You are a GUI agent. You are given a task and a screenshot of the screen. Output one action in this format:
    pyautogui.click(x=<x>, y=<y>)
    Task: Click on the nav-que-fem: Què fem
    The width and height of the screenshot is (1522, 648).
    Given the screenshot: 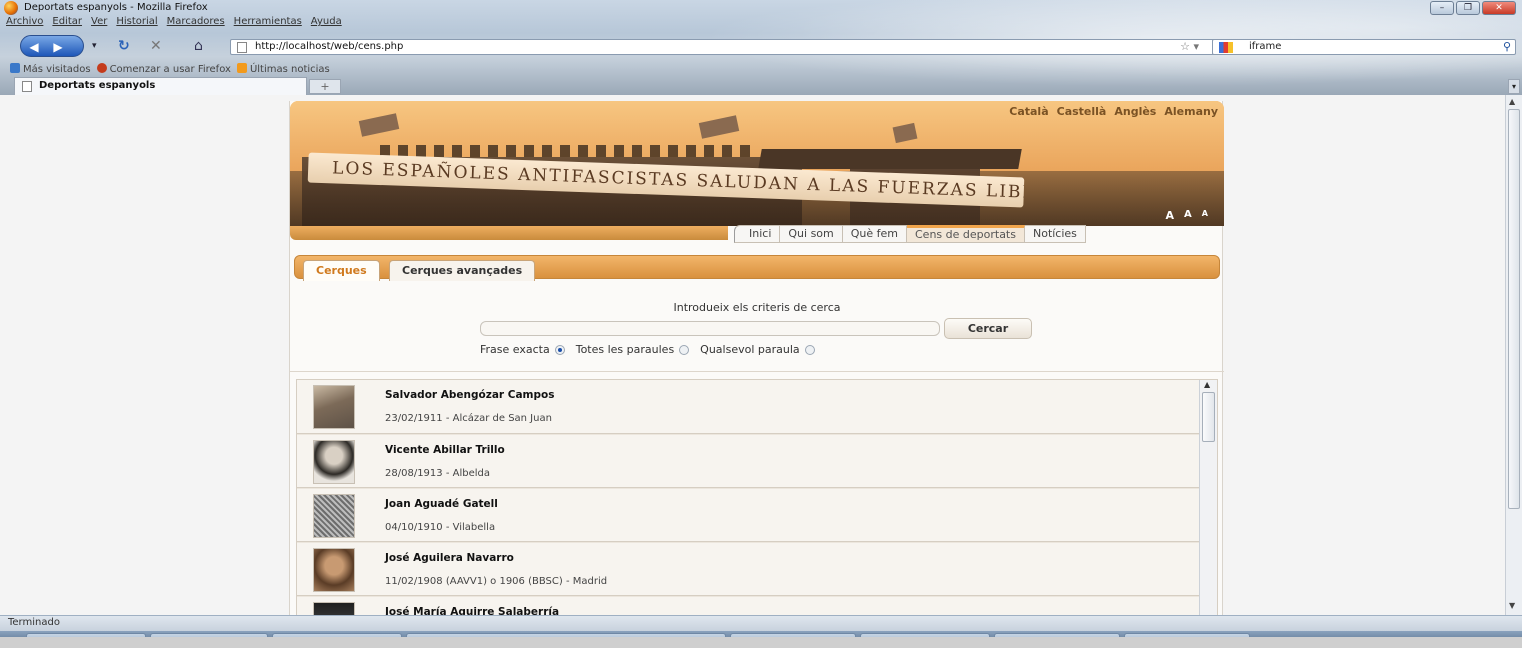 What is the action you would take?
    pyautogui.click(x=874, y=234)
    